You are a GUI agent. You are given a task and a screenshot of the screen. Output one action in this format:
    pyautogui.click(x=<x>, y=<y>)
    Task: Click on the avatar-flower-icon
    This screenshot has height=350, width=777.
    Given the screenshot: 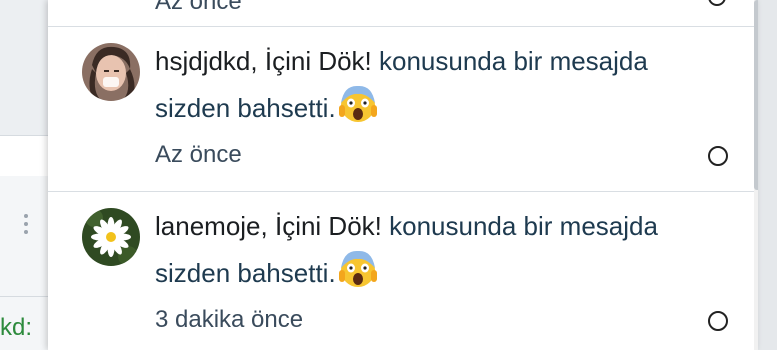 What is the action you would take?
    pyautogui.click(x=111, y=237)
    